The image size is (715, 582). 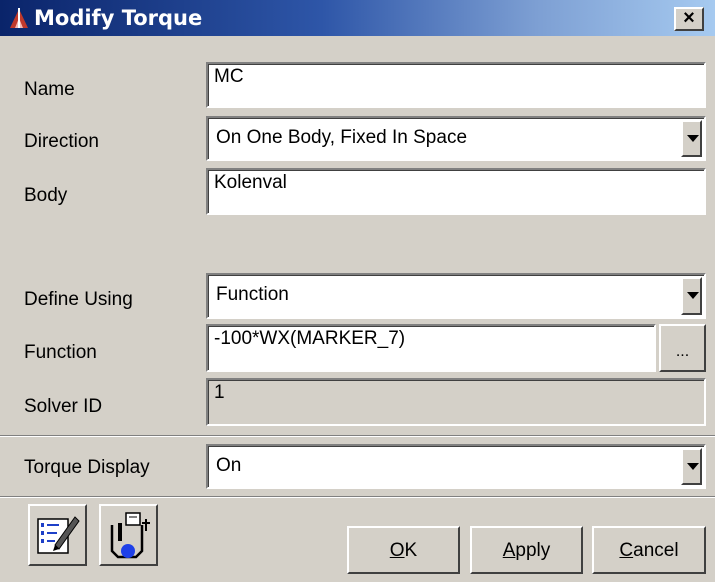 What do you see at coordinates (46, 195) in the screenshot?
I see `body-label: Body` at bounding box center [46, 195].